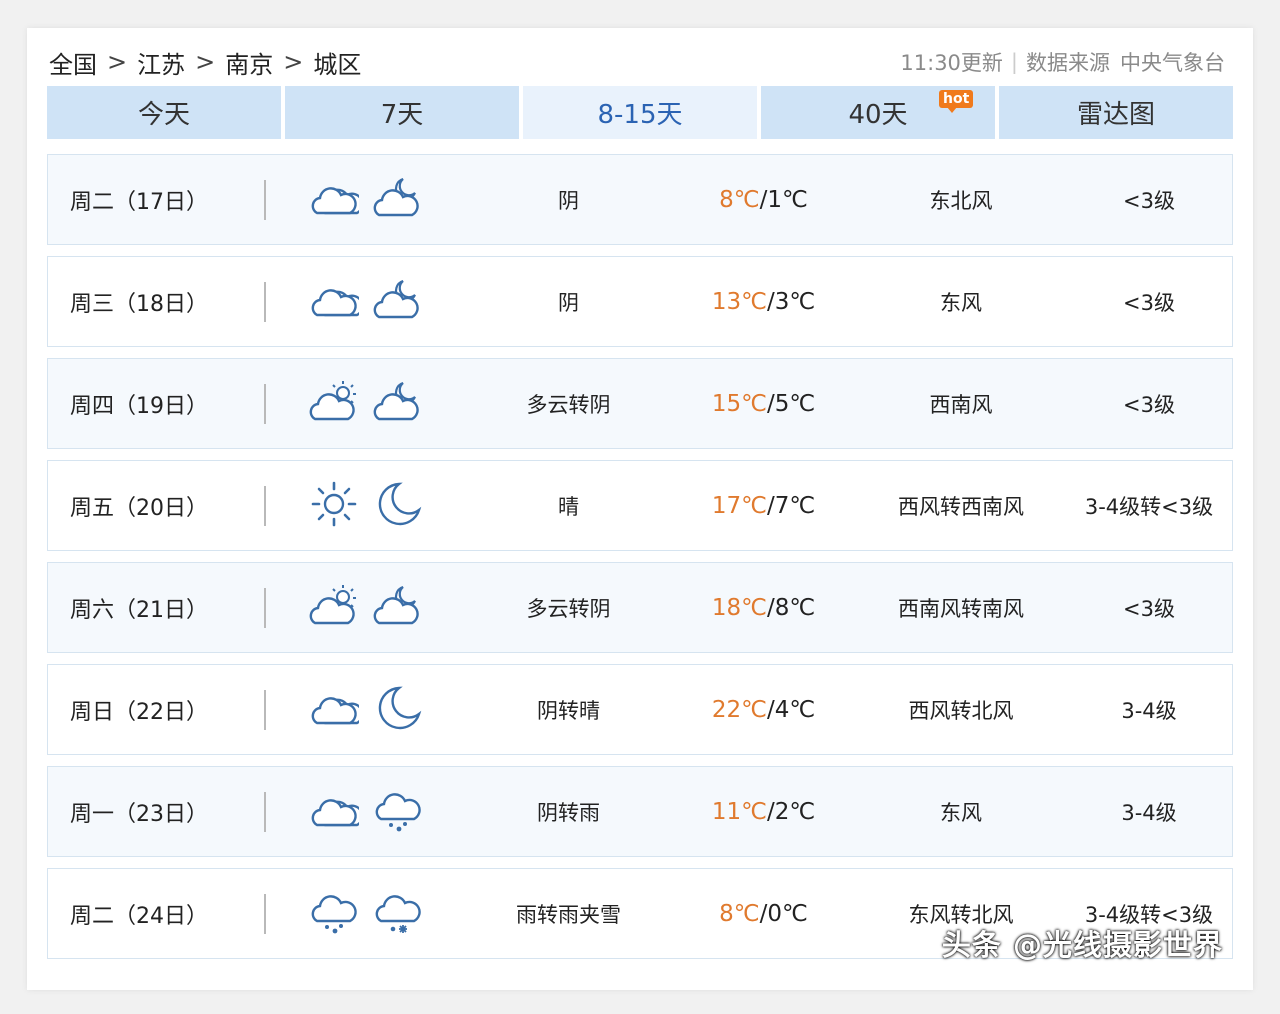  I want to click on low-temp: 1℃, so click(787, 199).